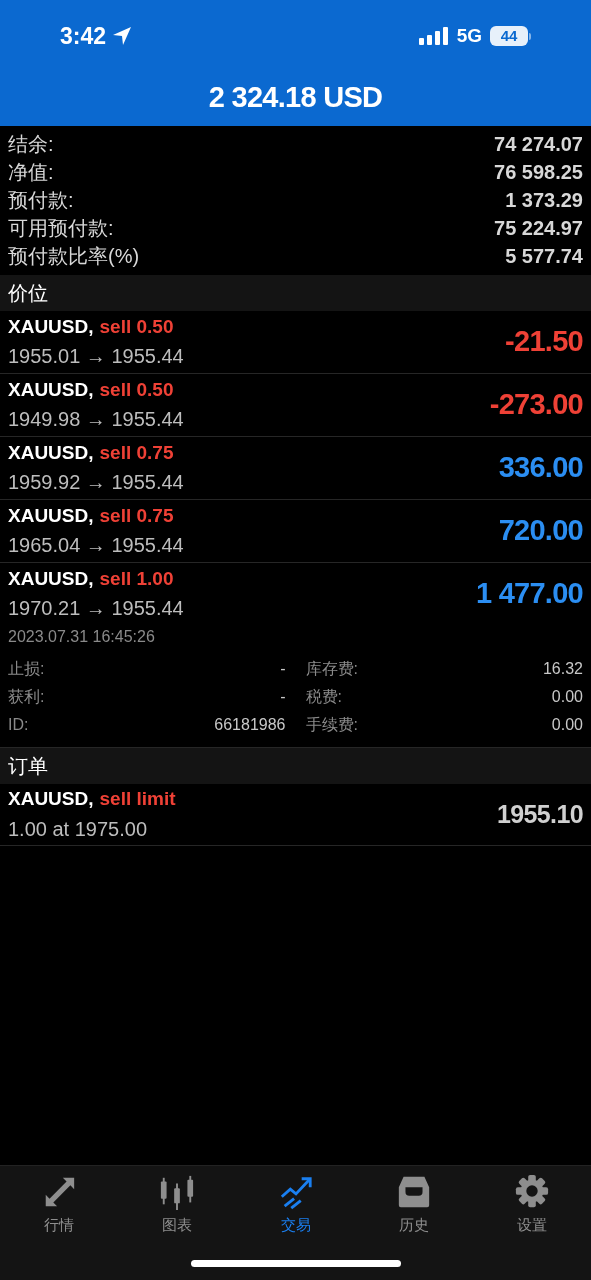 The width and height of the screenshot is (591, 1280). Describe the element at coordinates (531, 1192) in the screenshot. I see `settings-icon` at that location.